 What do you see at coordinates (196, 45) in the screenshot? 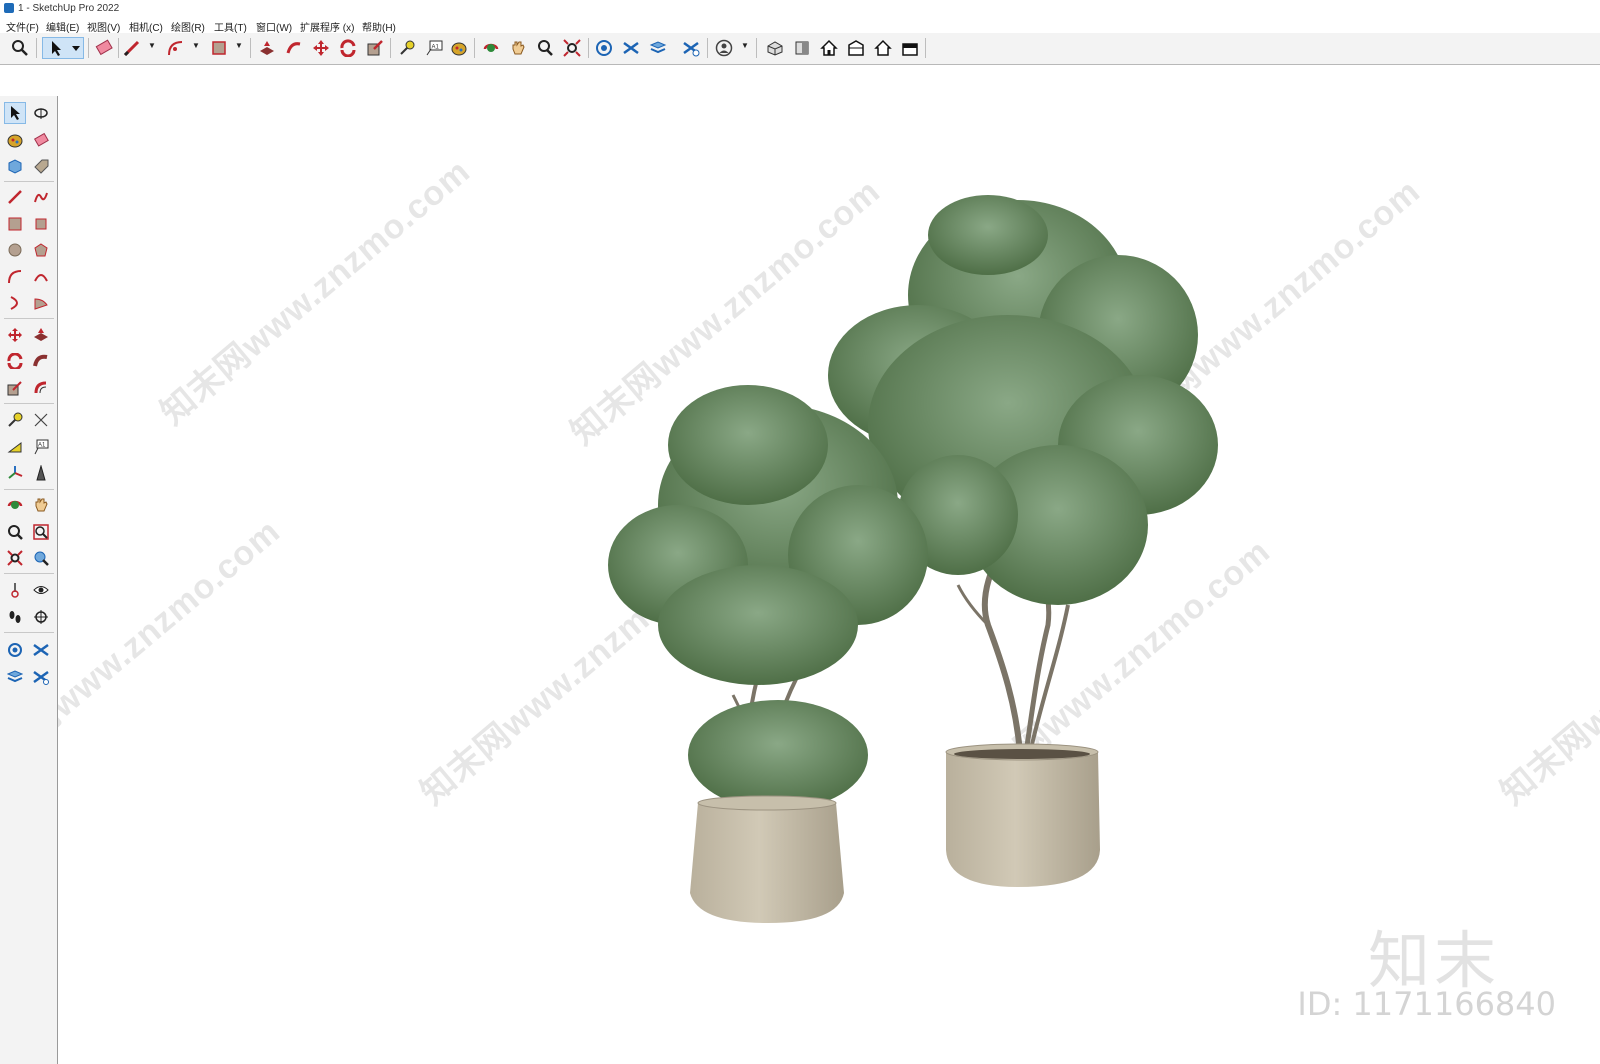
I see `arc-dropdown-chevron-icon: ▼` at bounding box center [196, 45].